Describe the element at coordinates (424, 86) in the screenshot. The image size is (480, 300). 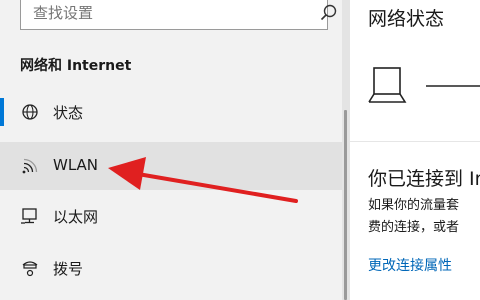
I see `laptop-icon` at that location.